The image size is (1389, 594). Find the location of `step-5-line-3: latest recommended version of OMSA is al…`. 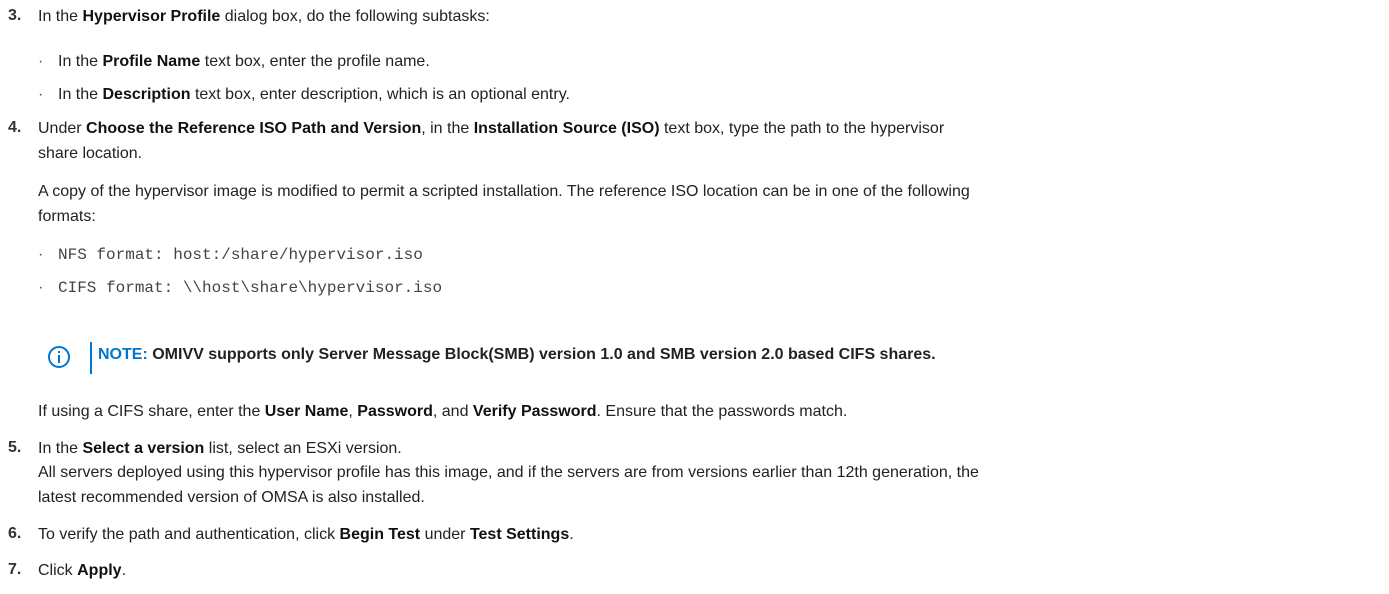

step-5-line-3: latest recommended version of OMSA is al… is located at coordinates (231, 497).